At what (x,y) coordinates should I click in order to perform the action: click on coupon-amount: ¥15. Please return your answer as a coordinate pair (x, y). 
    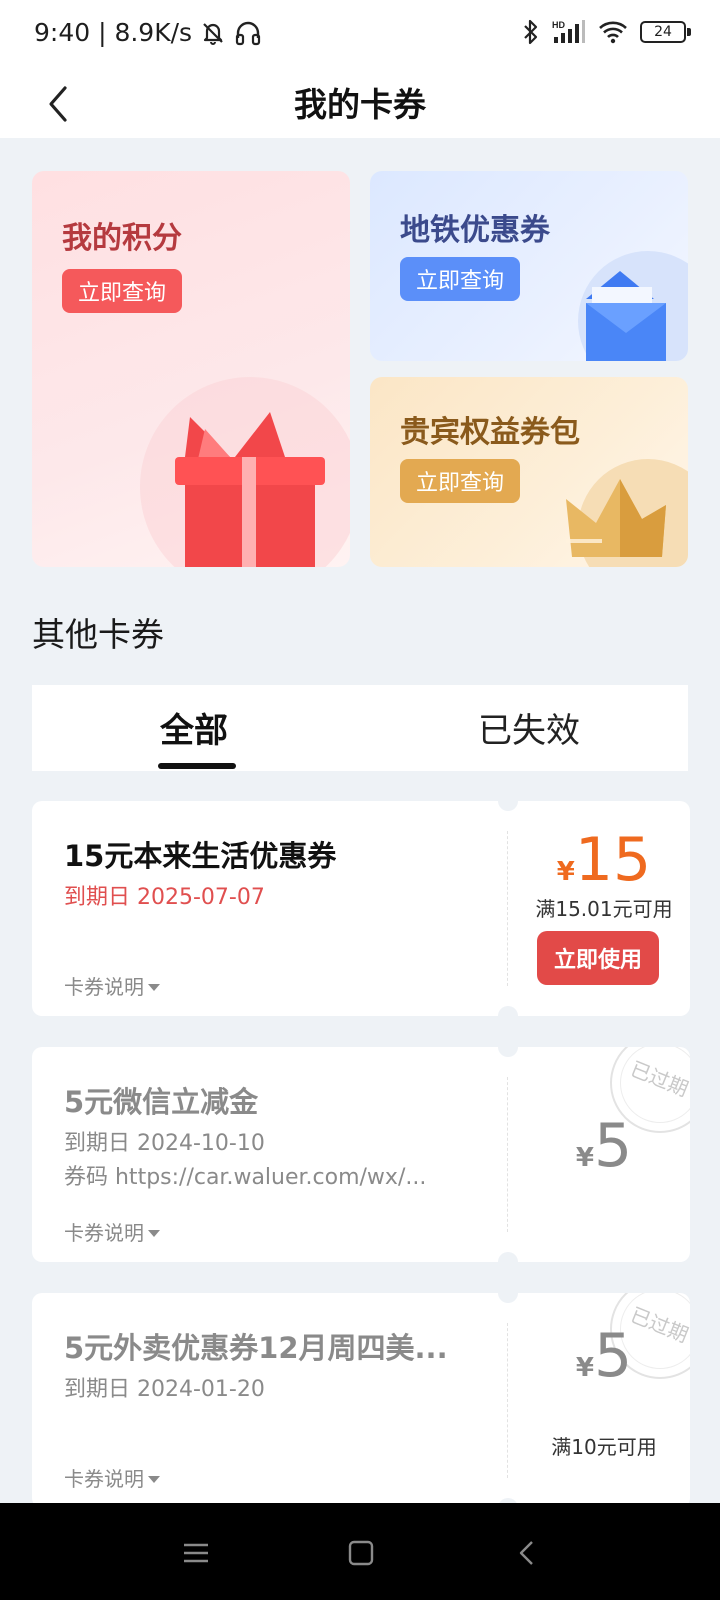
    Looking at the image, I should click on (604, 860).